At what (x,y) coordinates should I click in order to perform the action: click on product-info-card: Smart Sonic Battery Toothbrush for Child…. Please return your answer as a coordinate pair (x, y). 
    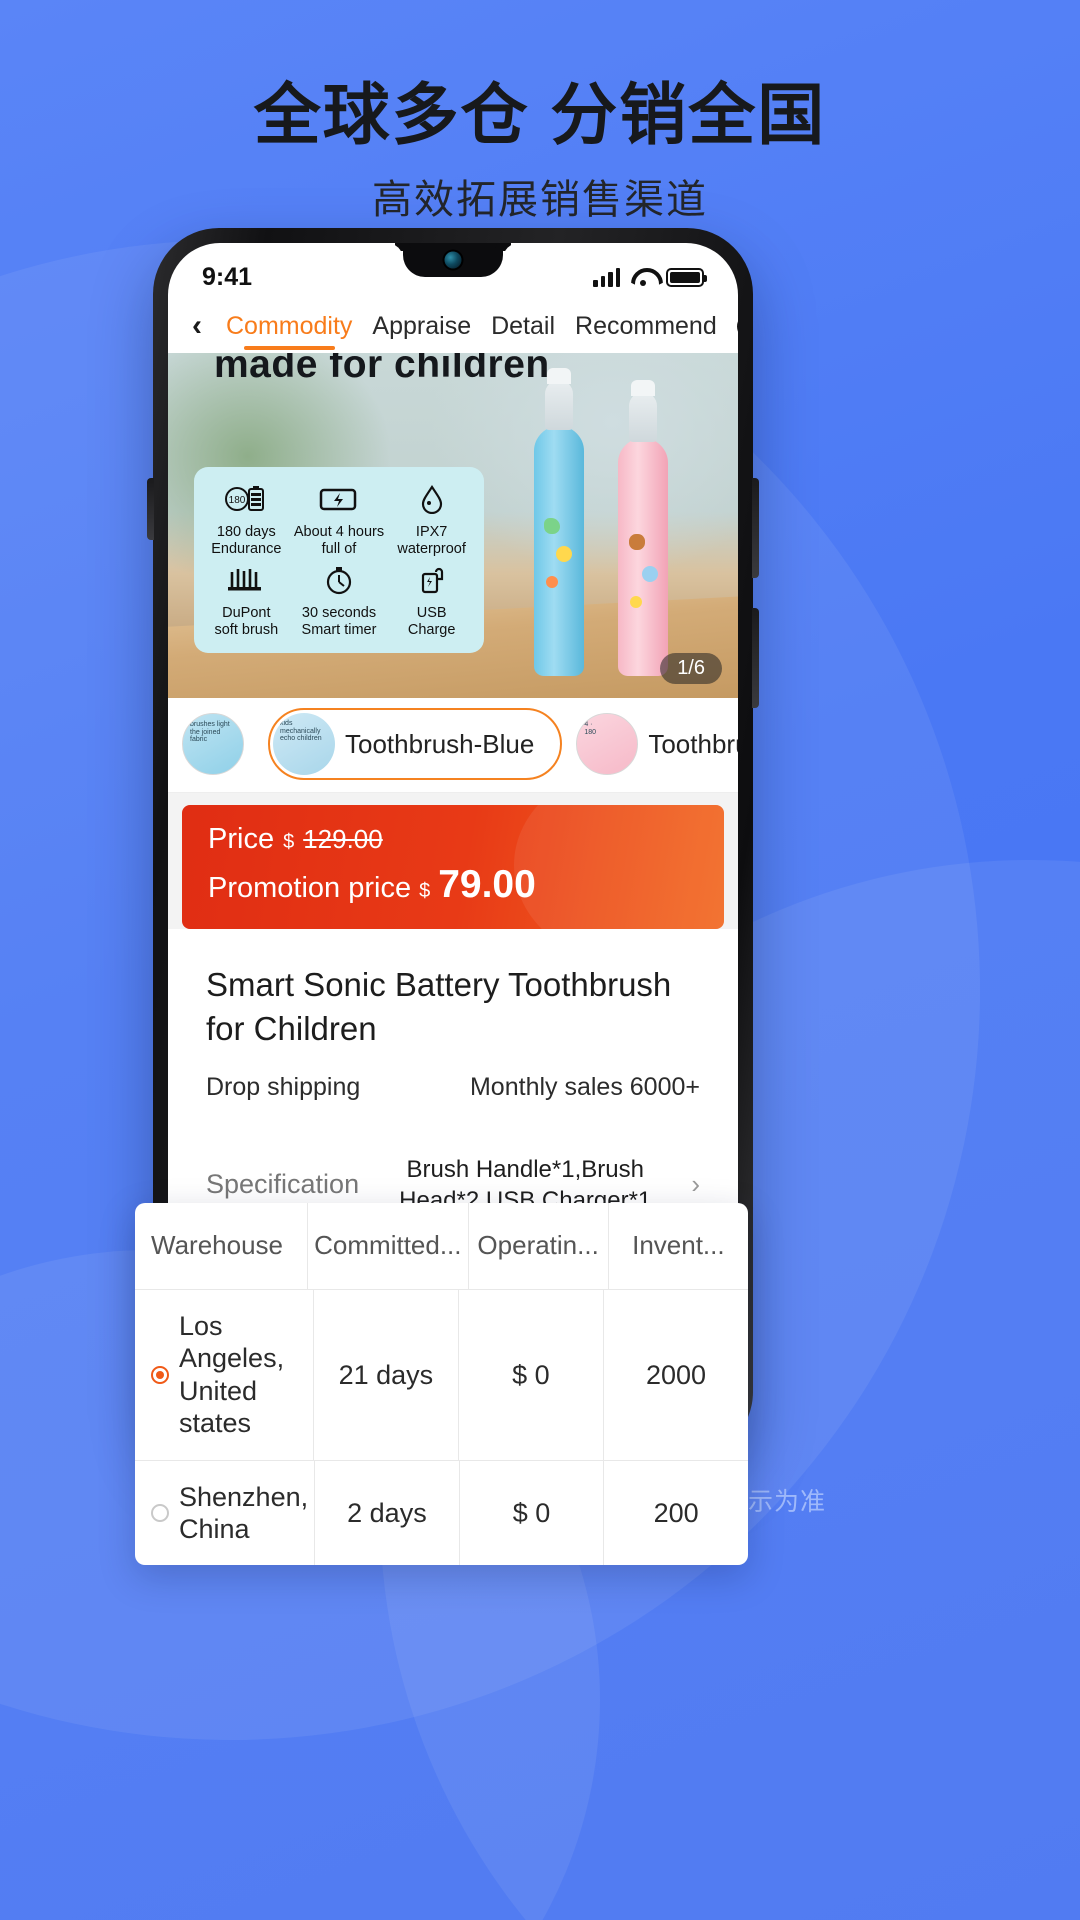
    Looking at the image, I should click on (453, 1030).